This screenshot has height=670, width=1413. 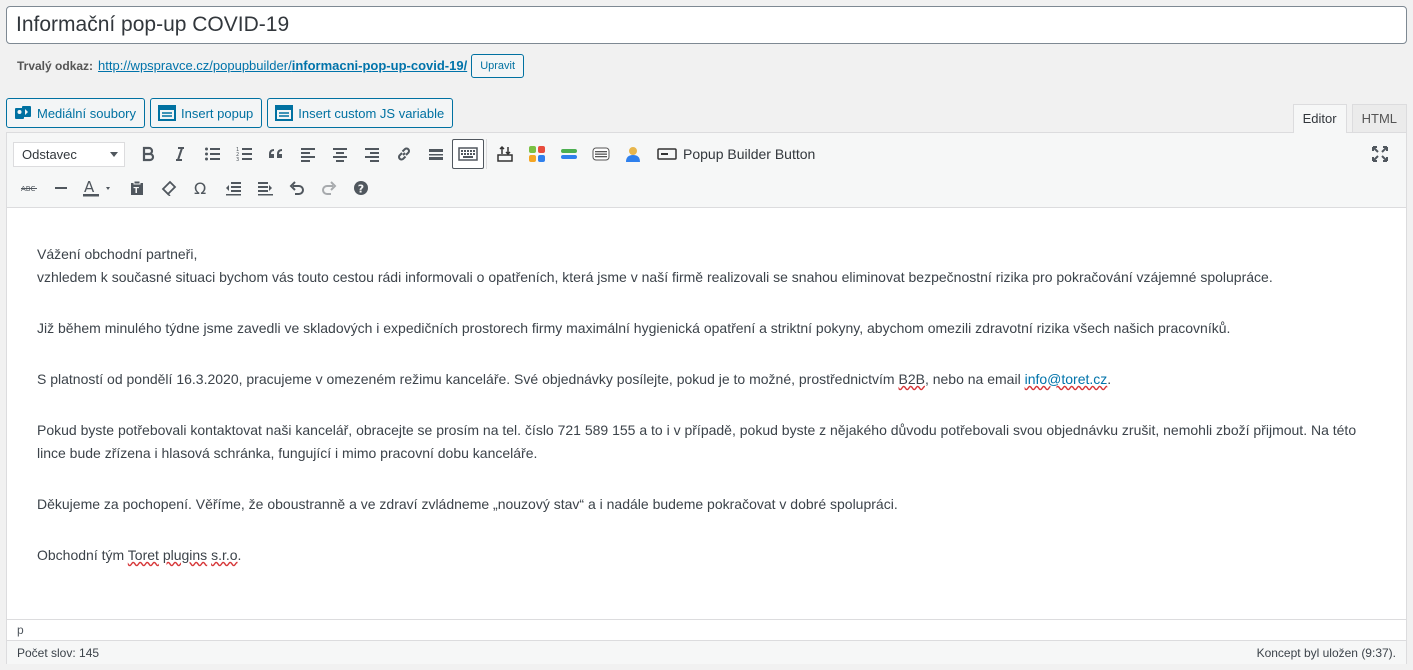 What do you see at coordinates (749, 154) in the screenshot?
I see `popup-builder-button-label: Popup Builder Button` at bounding box center [749, 154].